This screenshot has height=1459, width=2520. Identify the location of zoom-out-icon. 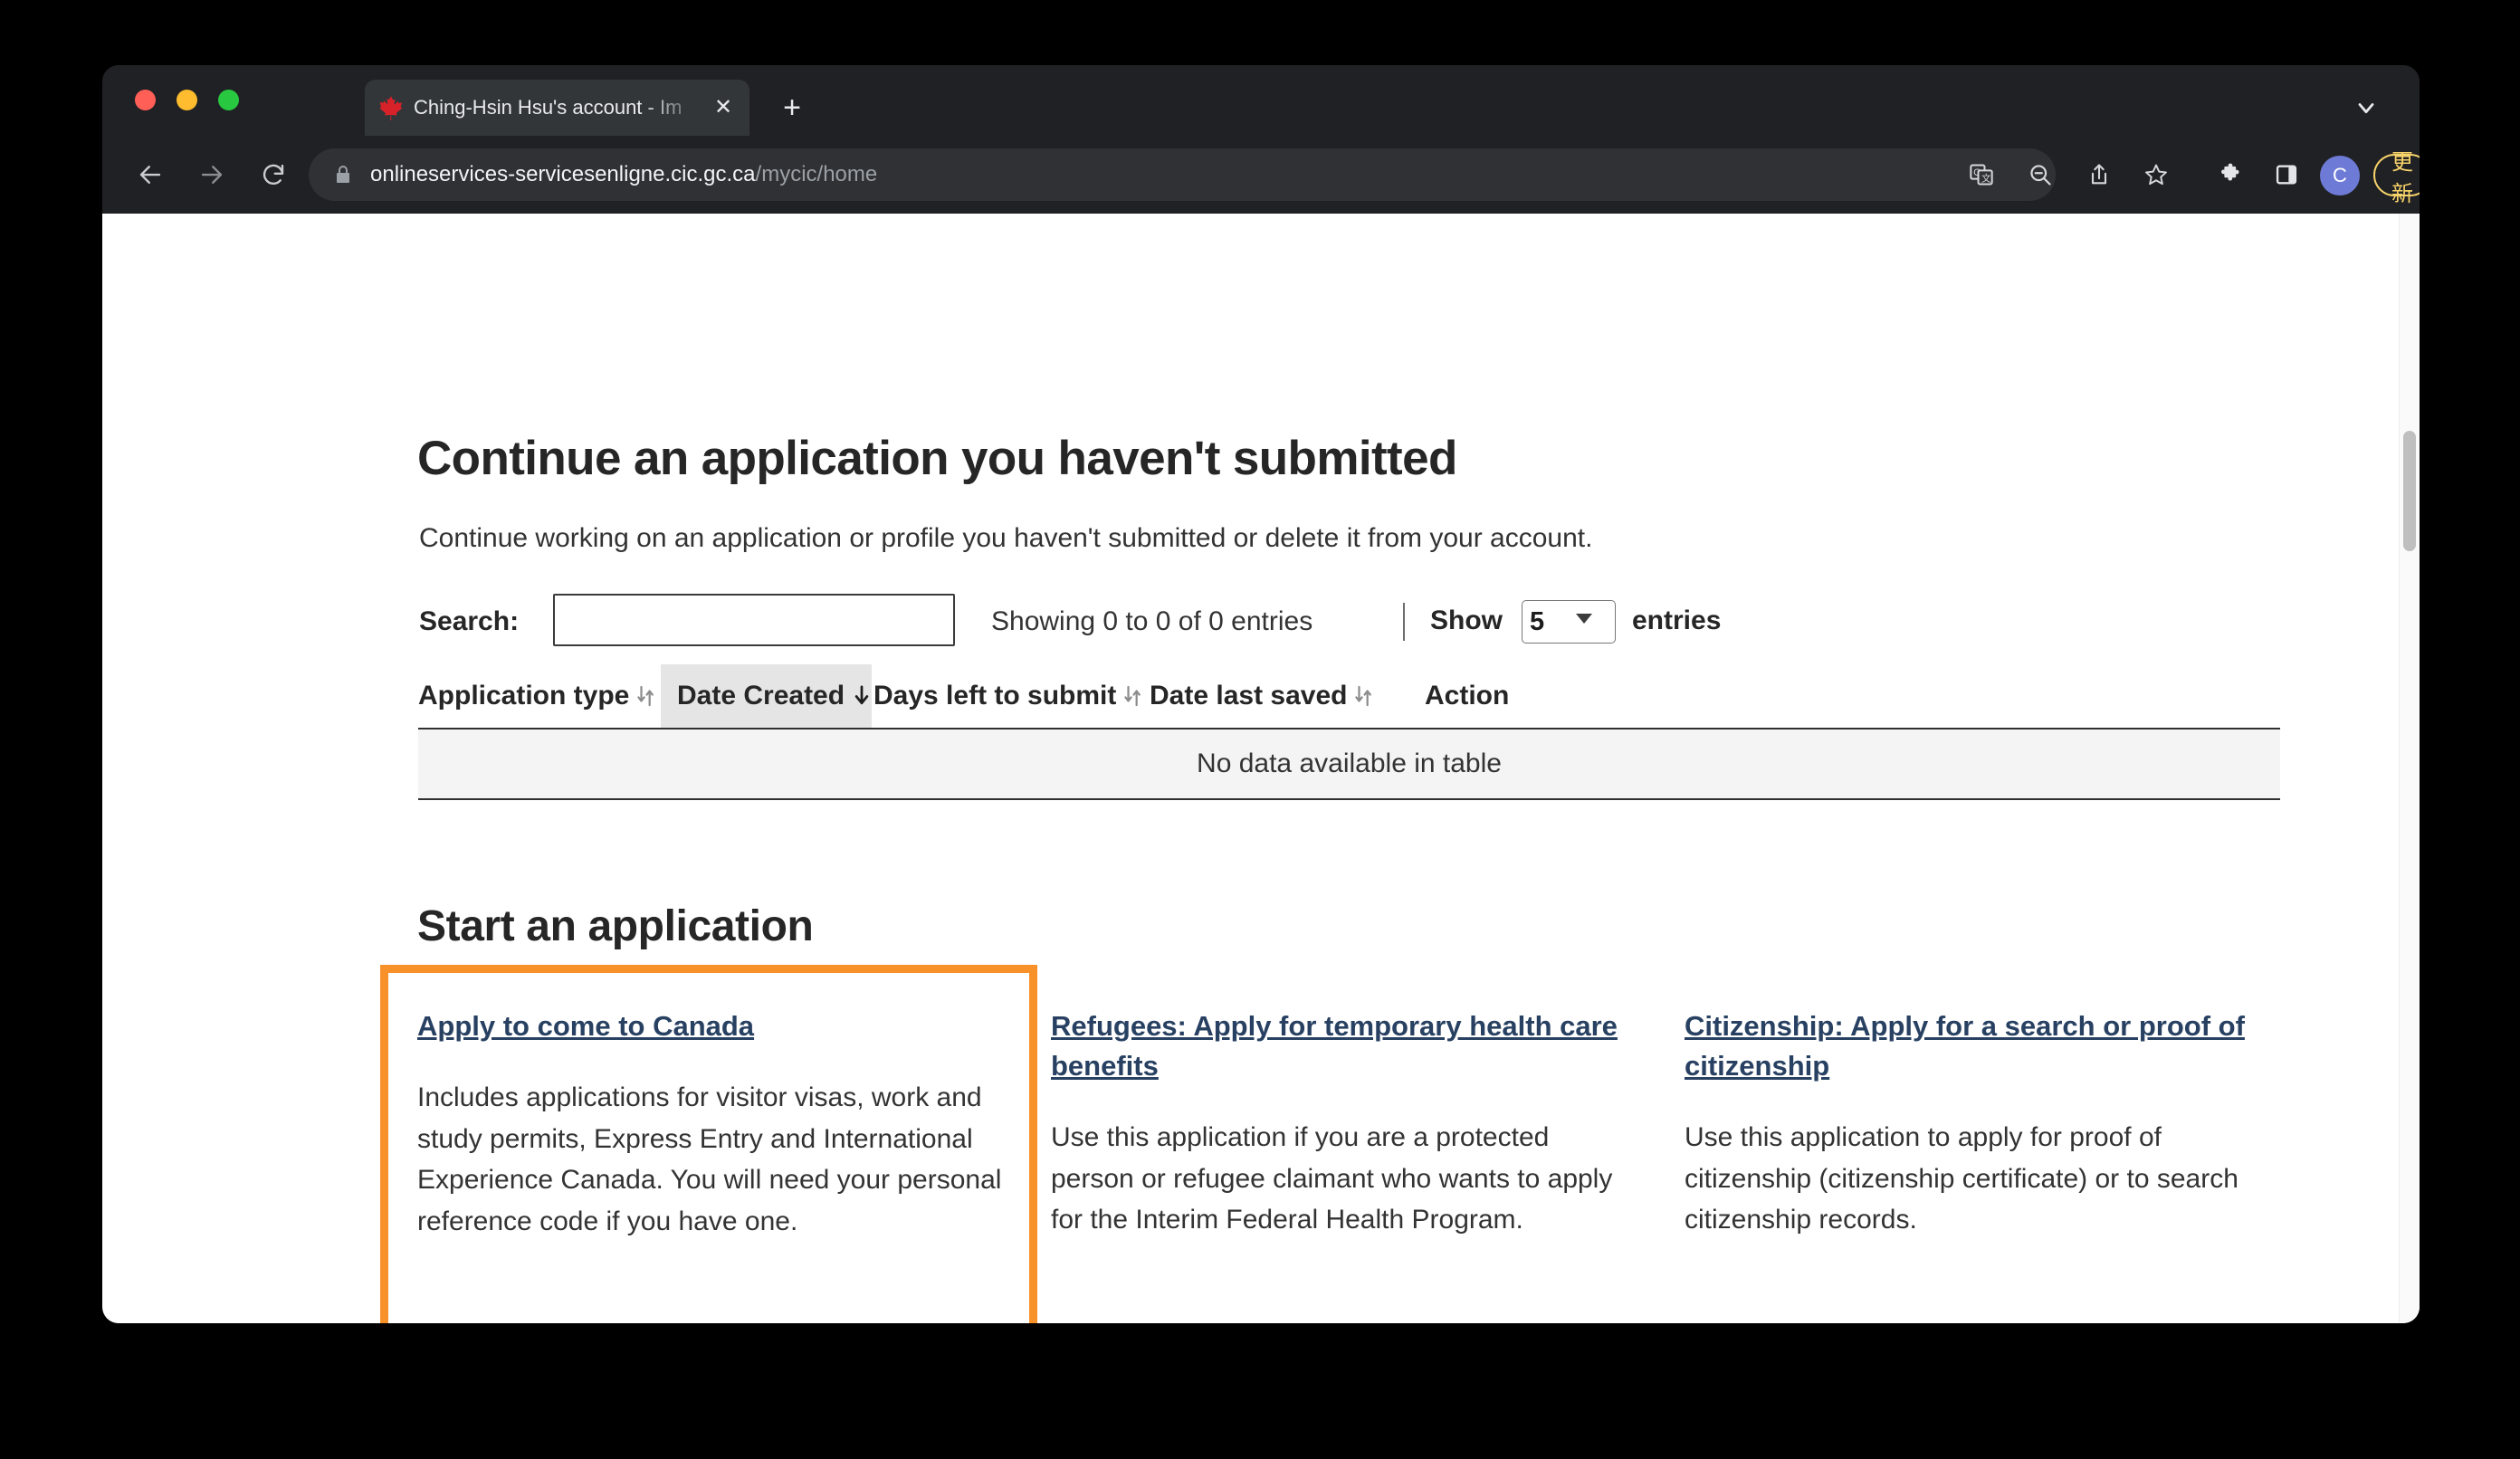
(2040, 175).